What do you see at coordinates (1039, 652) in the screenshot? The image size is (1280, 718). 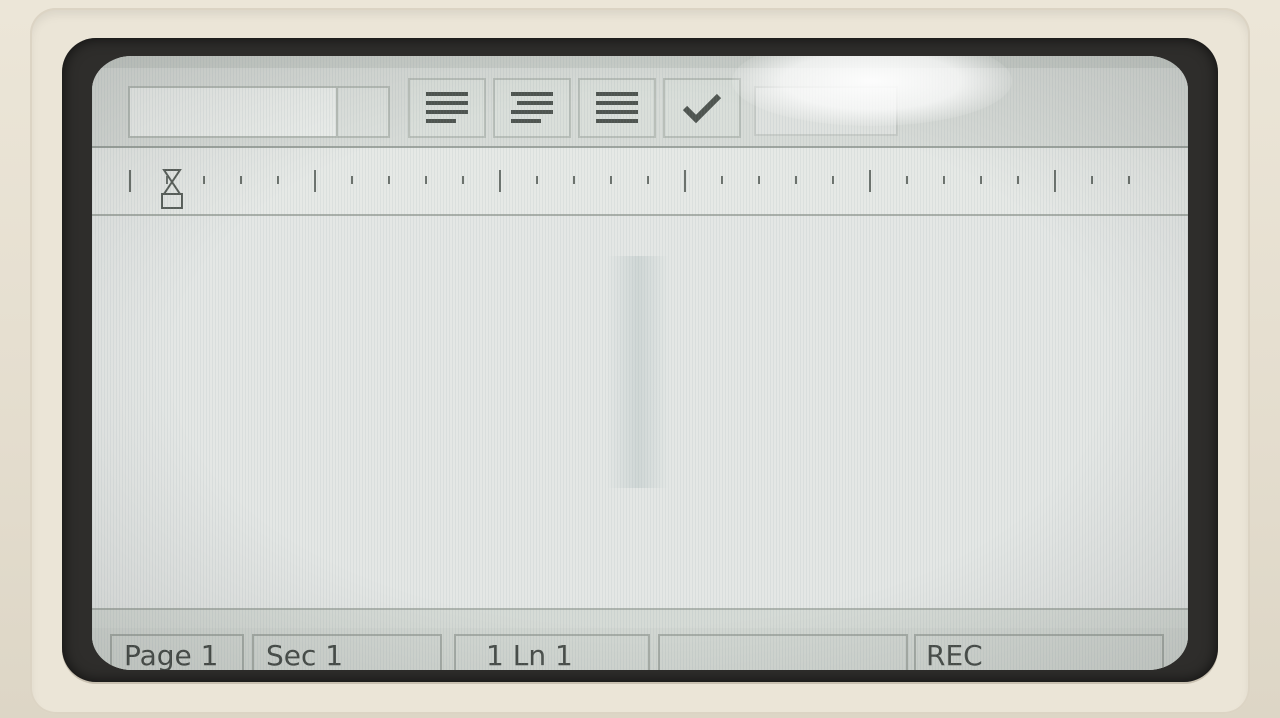 I see `status-rec: REC` at bounding box center [1039, 652].